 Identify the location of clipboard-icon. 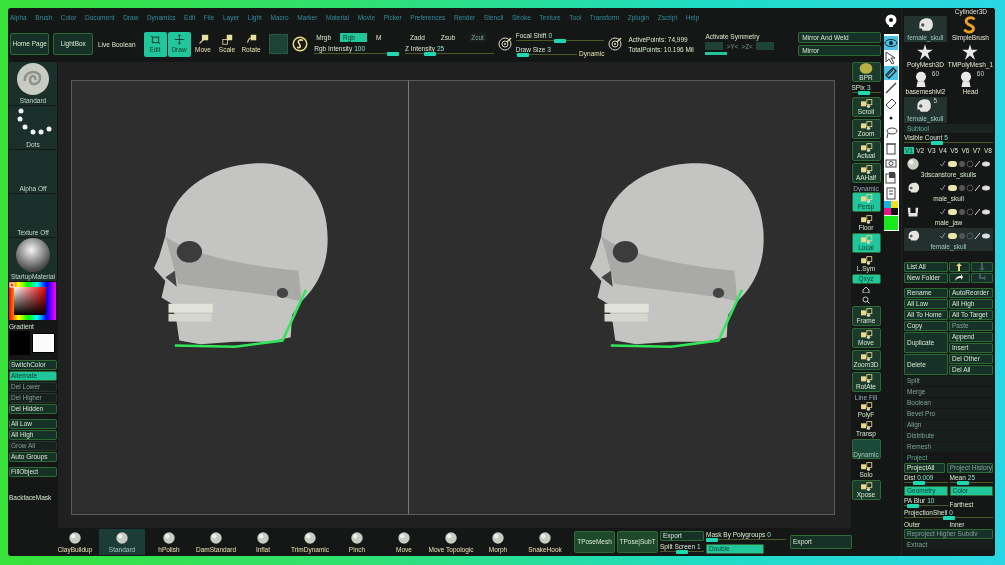
(891, 192).